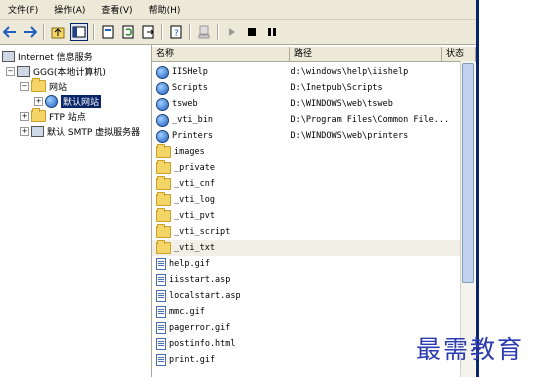  Describe the element at coordinates (128, 32) in the screenshot. I see `refresh-button` at that location.